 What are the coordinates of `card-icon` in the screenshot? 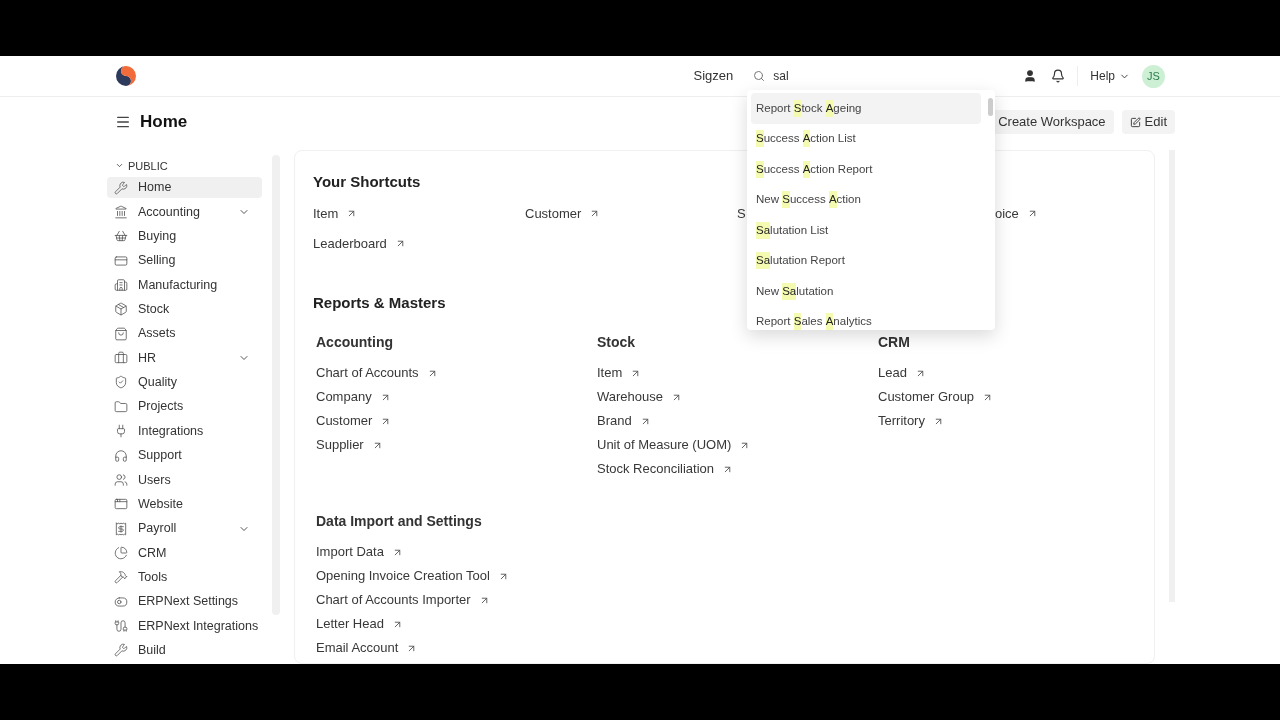 It's located at (121, 260).